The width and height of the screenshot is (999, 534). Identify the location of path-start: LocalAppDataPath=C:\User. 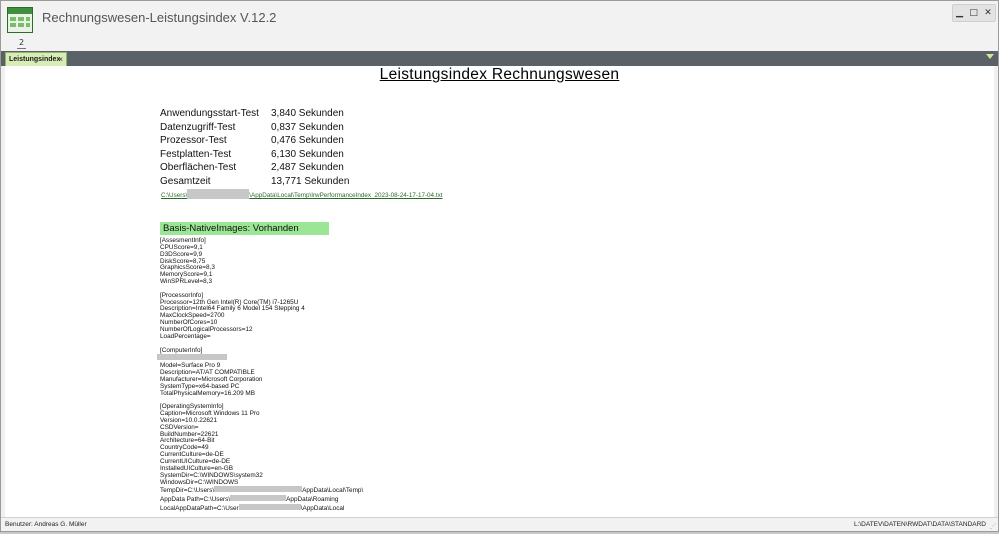
(199, 509).